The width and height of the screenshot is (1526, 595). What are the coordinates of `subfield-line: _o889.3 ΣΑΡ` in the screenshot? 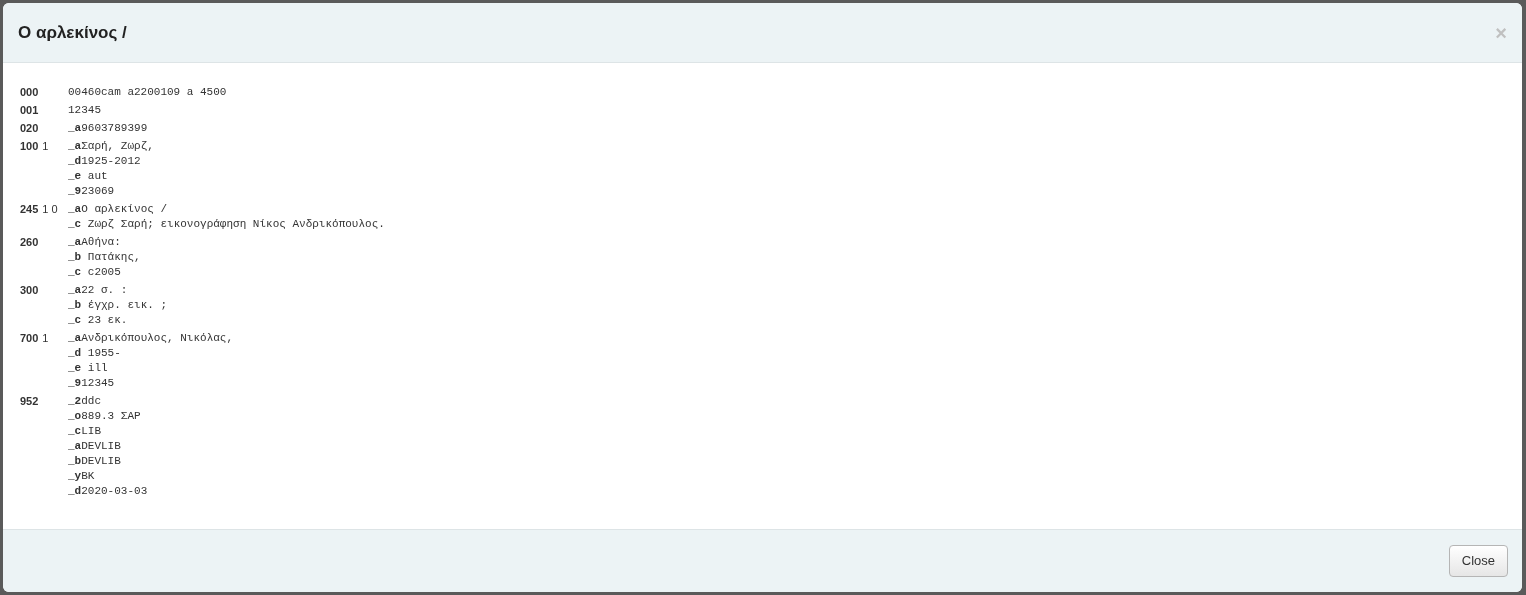 It's located at (104, 416).